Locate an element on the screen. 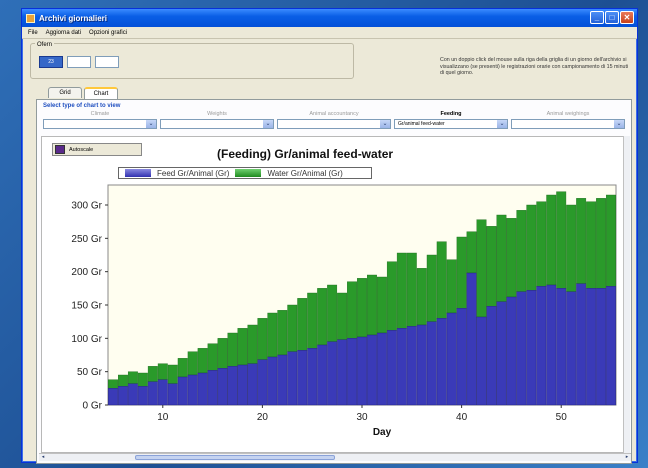 This screenshot has width=648, height=468. title-bar: Archivi giornalieri _ □ ✕ is located at coordinates (329, 18).